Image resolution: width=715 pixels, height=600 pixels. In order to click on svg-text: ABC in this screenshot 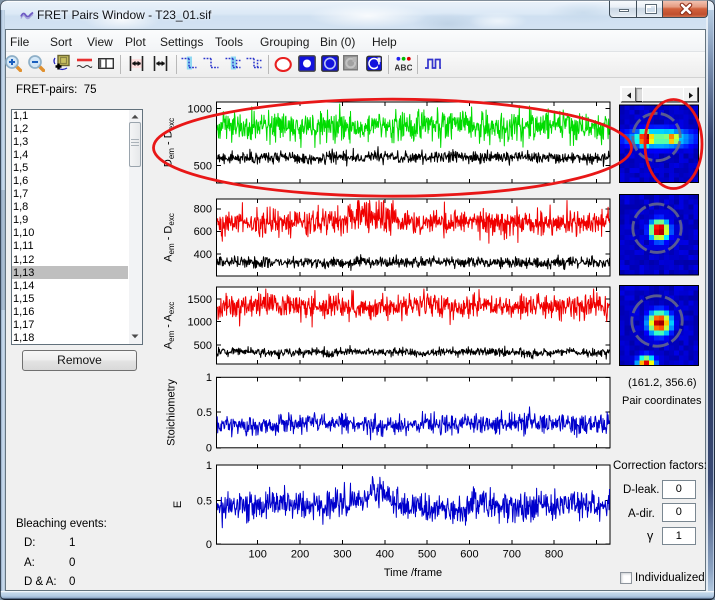, I will do `click(403, 67)`.